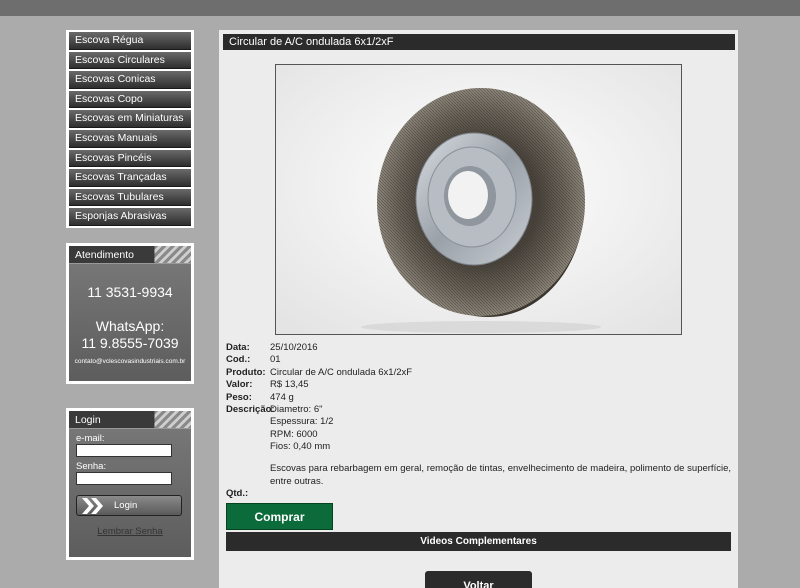  Describe the element at coordinates (246, 372) in the screenshot. I see `product-label: Produto:` at that location.